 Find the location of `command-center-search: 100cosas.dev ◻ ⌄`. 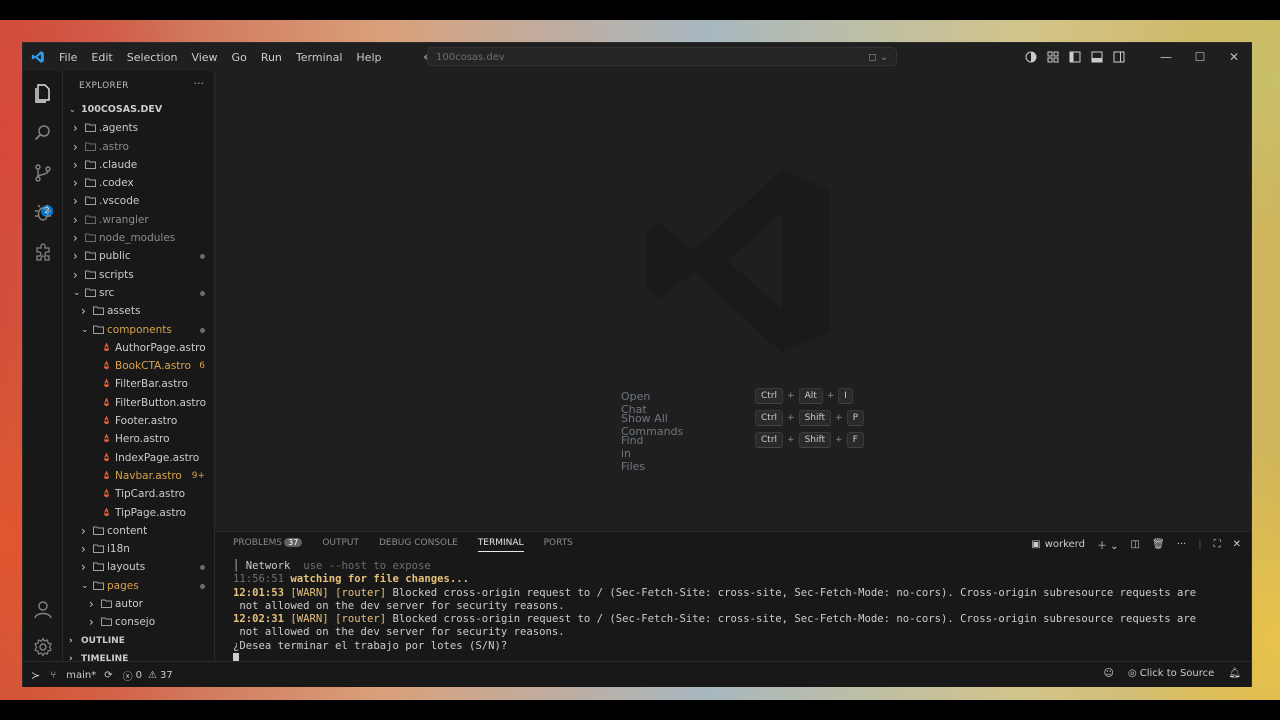

command-center-search: 100cosas.dev ◻ ⌄ is located at coordinates (662, 56).